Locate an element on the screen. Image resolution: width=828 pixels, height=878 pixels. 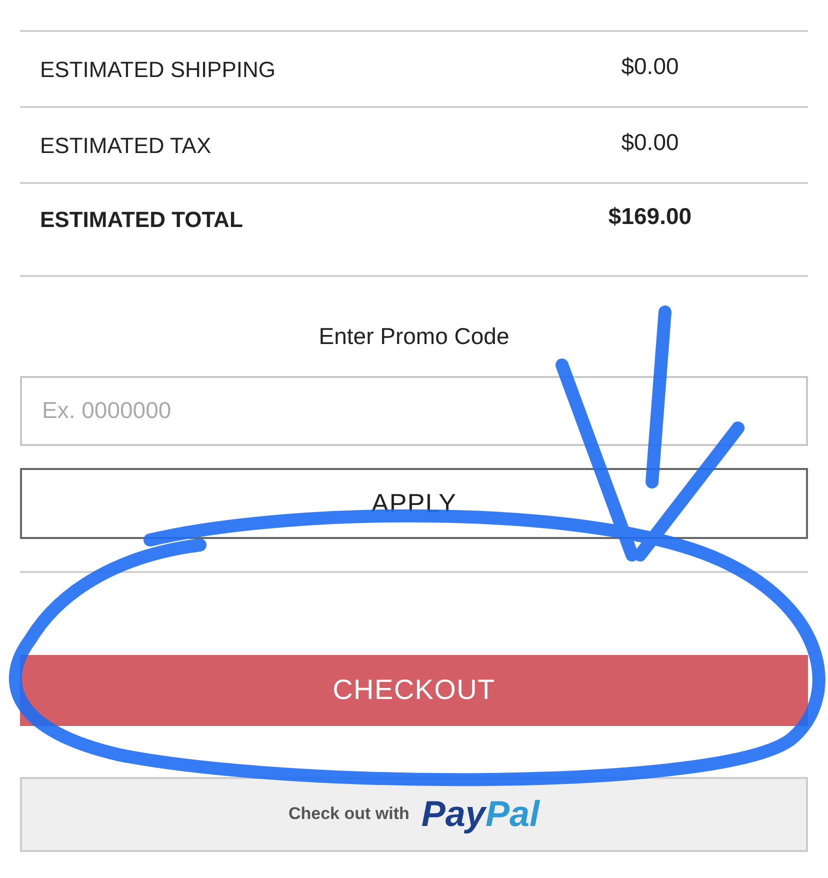
summary-label: ESTIMATED TOTAL is located at coordinates (141, 220).